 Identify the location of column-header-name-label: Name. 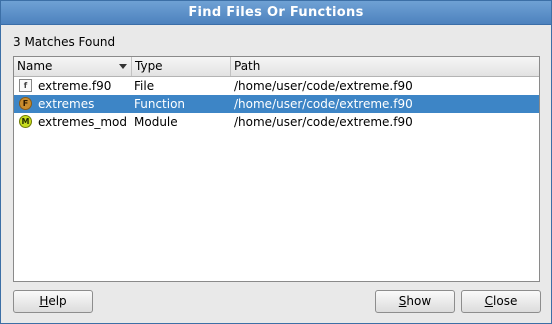
(35, 66).